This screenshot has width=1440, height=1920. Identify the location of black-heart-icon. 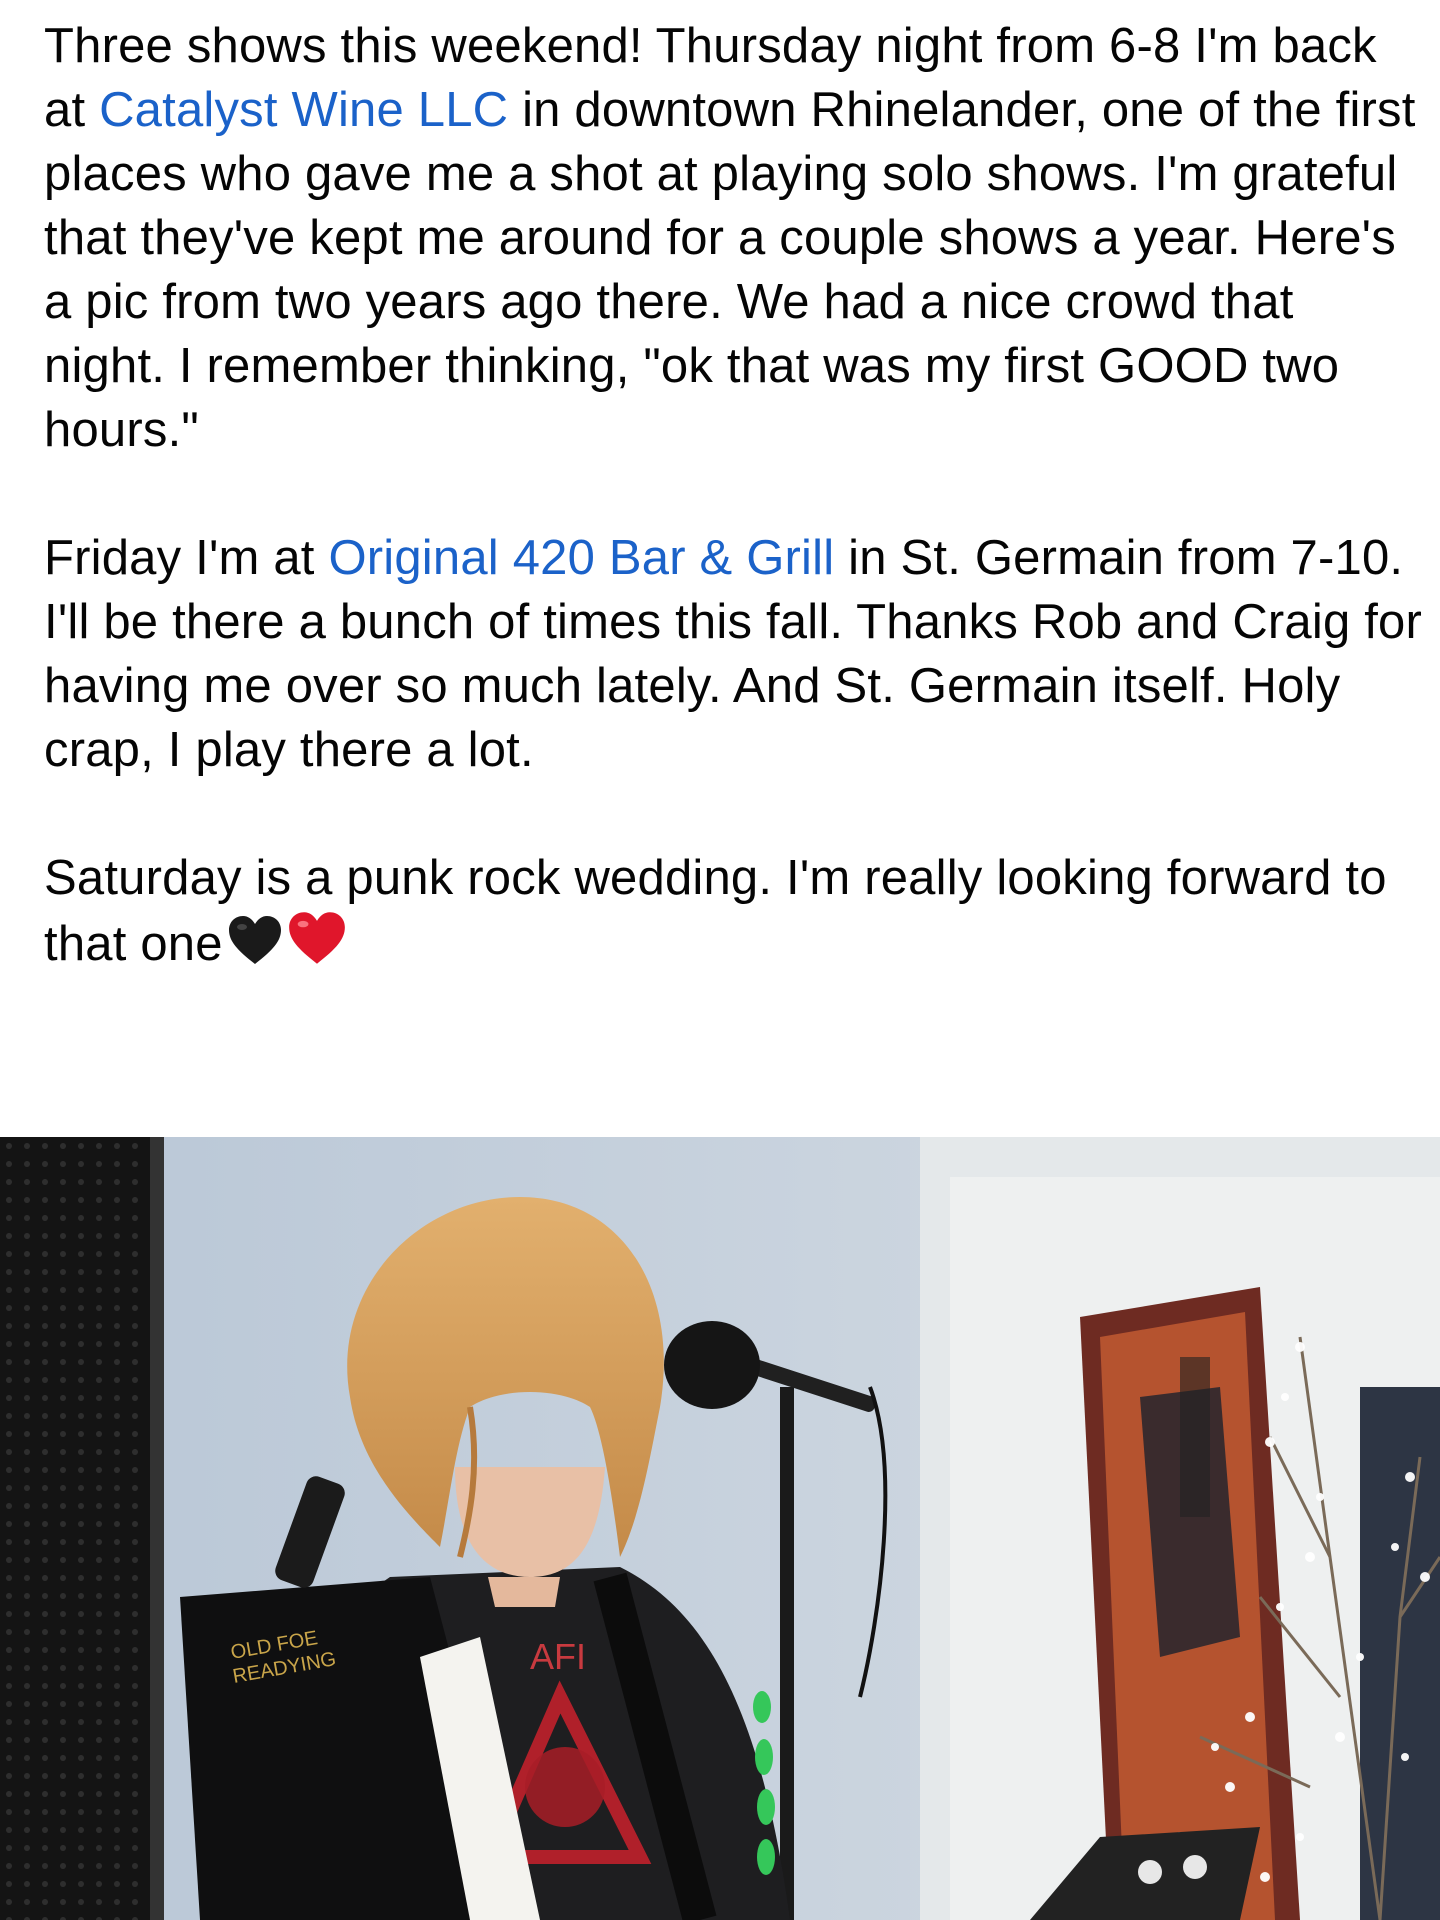
(255, 948).